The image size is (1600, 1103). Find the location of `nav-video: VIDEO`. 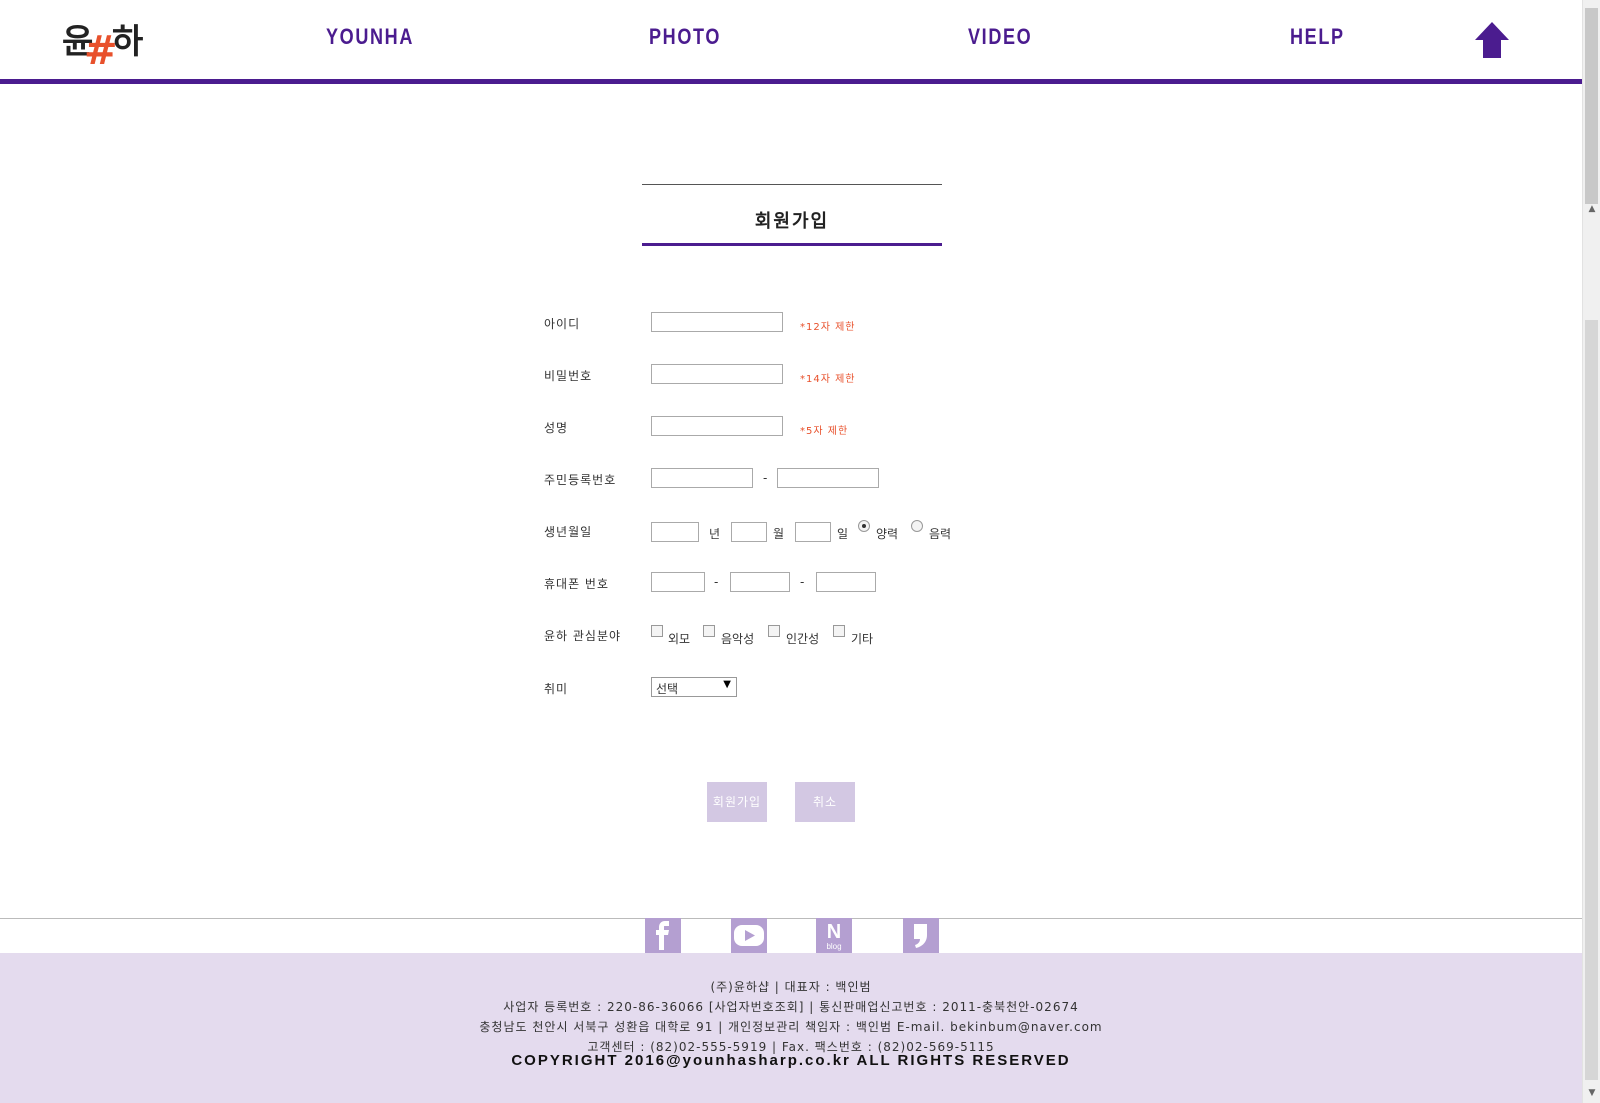

nav-video: VIDEO is located at coordinates (1000, 37).